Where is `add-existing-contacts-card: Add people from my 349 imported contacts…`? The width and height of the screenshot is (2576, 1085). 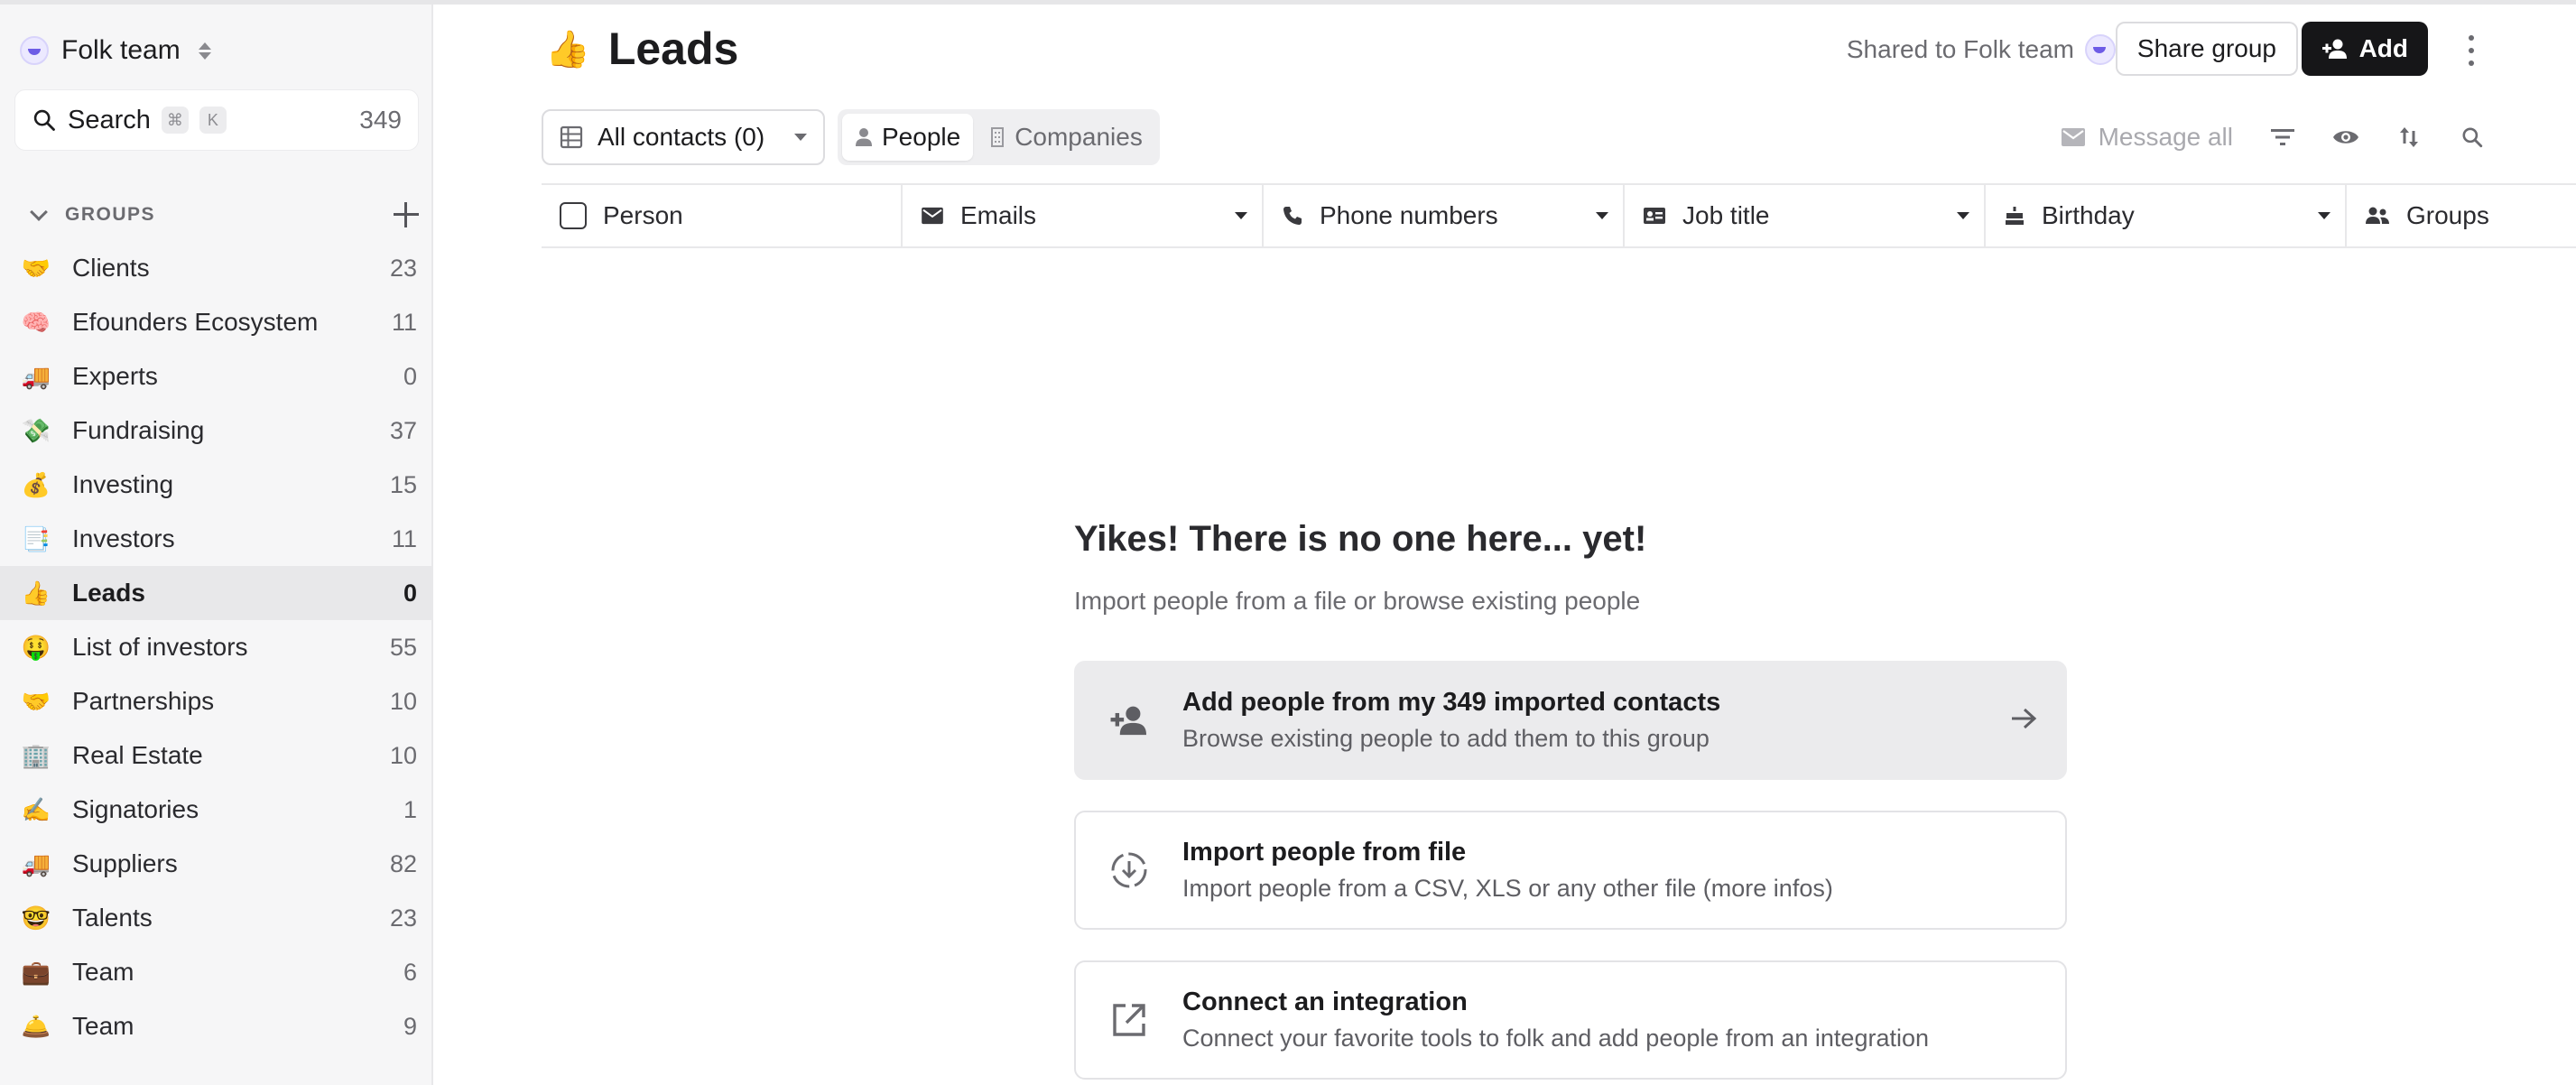
add-existing-contacts-card: Add people from my 349 imported contacts… is located at coordinates (1570, 720).